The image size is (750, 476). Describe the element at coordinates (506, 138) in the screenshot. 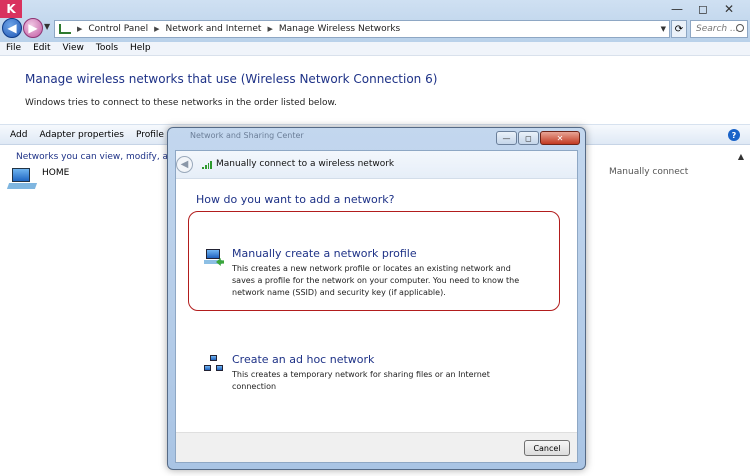

I see `dialog-minimize-button: —` at that location.